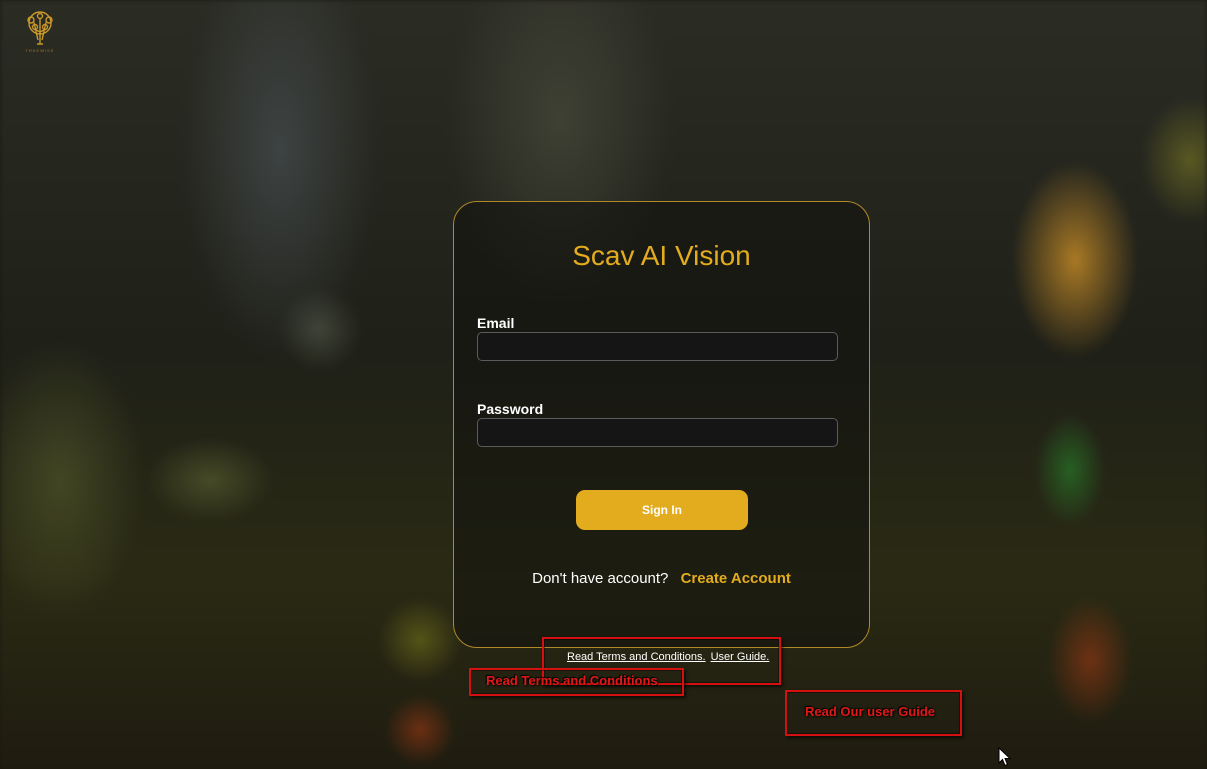 This screenshot has height=769, width=1207. What do you see at coordinates (736, 578) in the screenshot?
I see `create-account-link: Create Account` at bounding box center [736, 578].